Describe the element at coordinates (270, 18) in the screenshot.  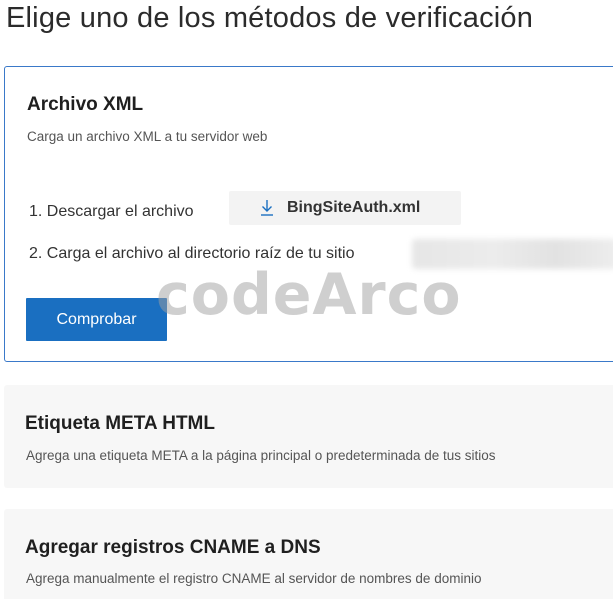
I see `page-title: Elige uno de los métodos de verificación` at that location.